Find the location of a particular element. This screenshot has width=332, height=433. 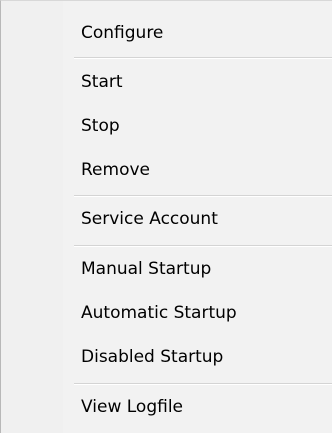

menu-item-label: Disabled Startup is located at coordinates (152, 357).